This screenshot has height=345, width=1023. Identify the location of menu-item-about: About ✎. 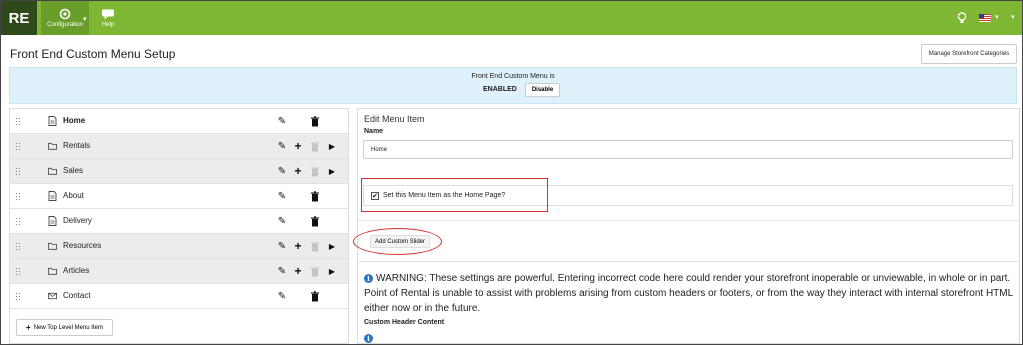
(179, 196).